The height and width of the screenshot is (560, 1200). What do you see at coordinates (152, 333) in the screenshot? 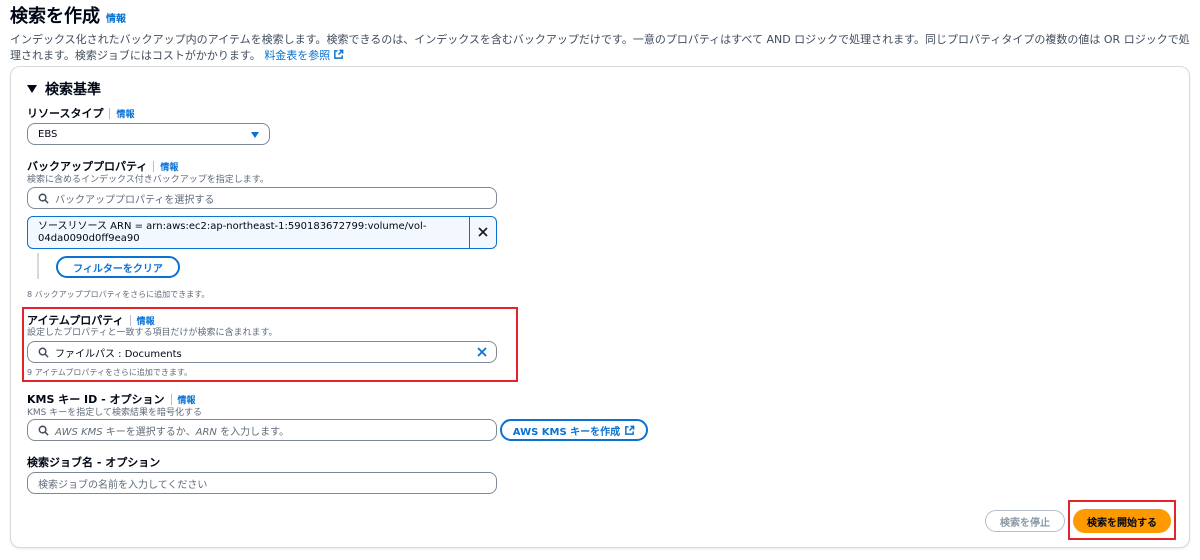
I see `item-props-description: 設定したプロパティと一致する項目だけが検索に含まれます。` at bounding box center [152, 333].